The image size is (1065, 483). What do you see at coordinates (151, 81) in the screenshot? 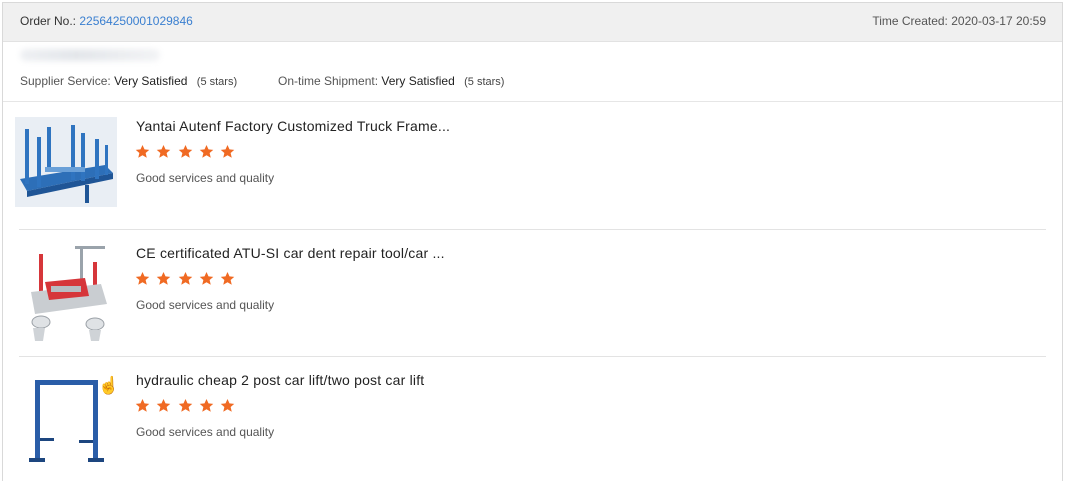
I see `supplier-value: Very Satisfied` at bounding box center [151, 81].